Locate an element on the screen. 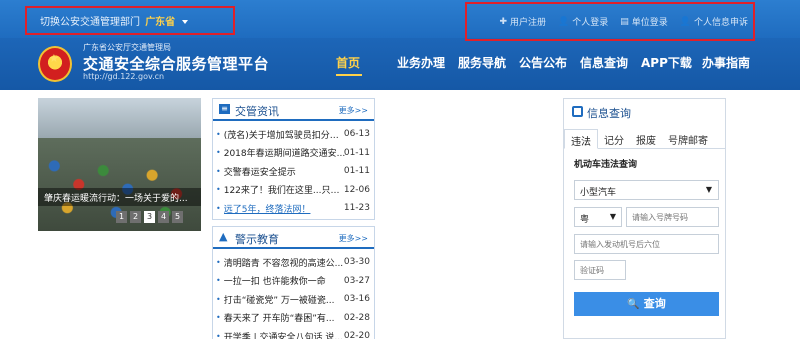  vehicle-type-value: 小型汽车 is located at coordinates (598, 193).